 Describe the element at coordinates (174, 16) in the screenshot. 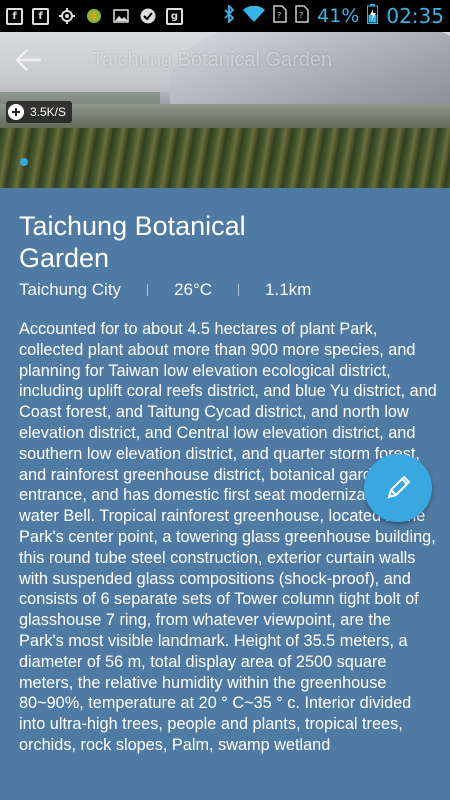

I see `google-plus-icon: g` at that location.